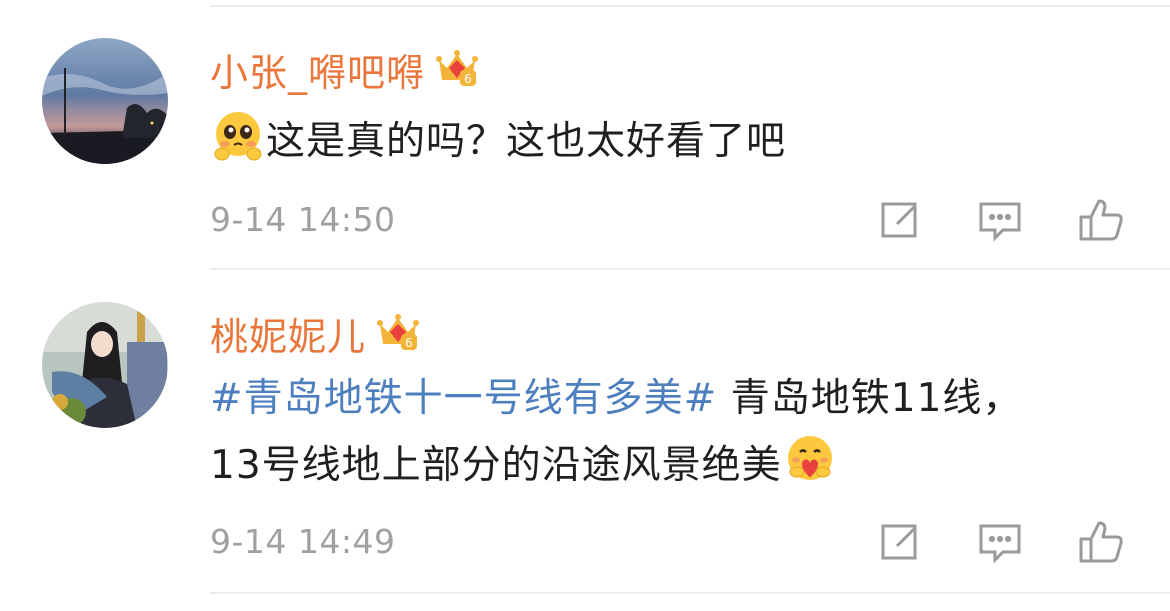  Describe the element at coordinates (238, 143) in the screenshot. I see `pleading-face-emoji` at that location.